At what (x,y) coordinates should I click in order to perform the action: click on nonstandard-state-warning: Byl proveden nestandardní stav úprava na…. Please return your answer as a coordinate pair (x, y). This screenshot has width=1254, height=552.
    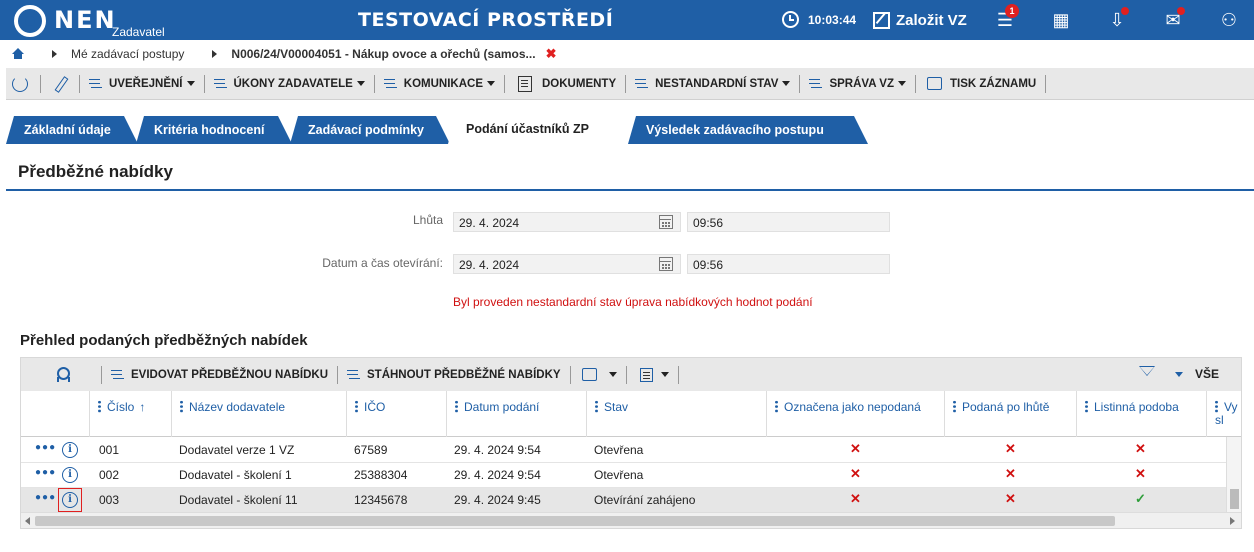
    Looking at the image, I should click on (633, 302).